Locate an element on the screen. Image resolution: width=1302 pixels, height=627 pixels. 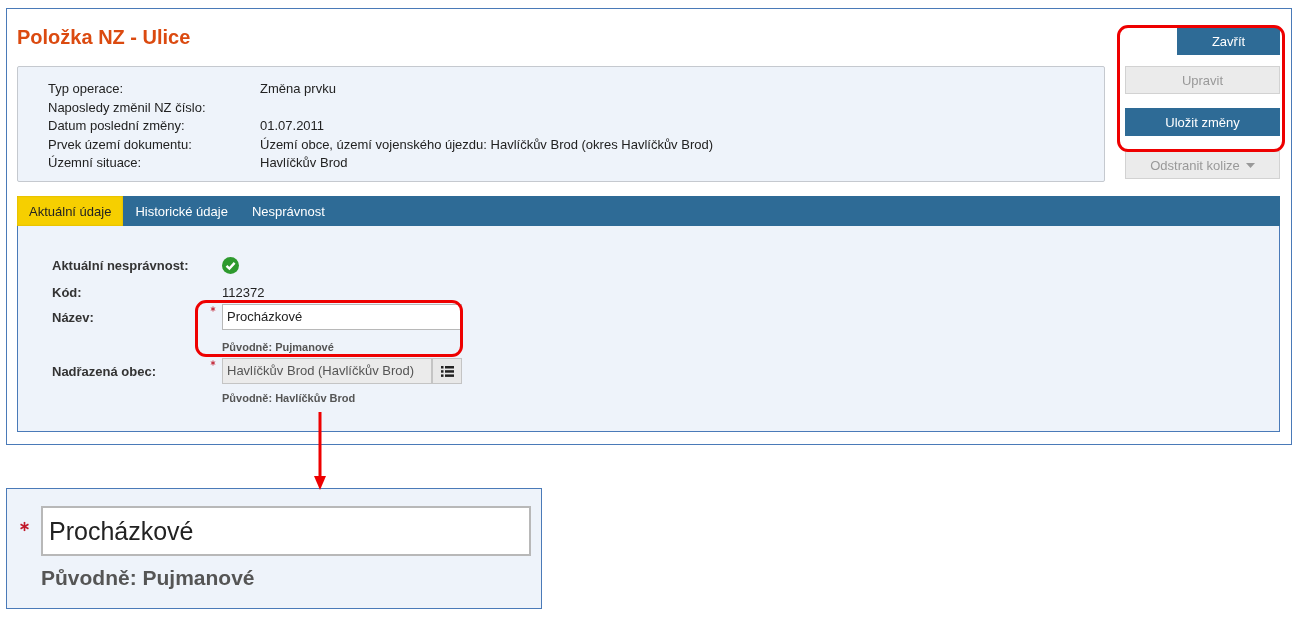
municipality-field: Havlíčkův Brod (Havlíčkův Brod) is located at coordinates (327, 371).